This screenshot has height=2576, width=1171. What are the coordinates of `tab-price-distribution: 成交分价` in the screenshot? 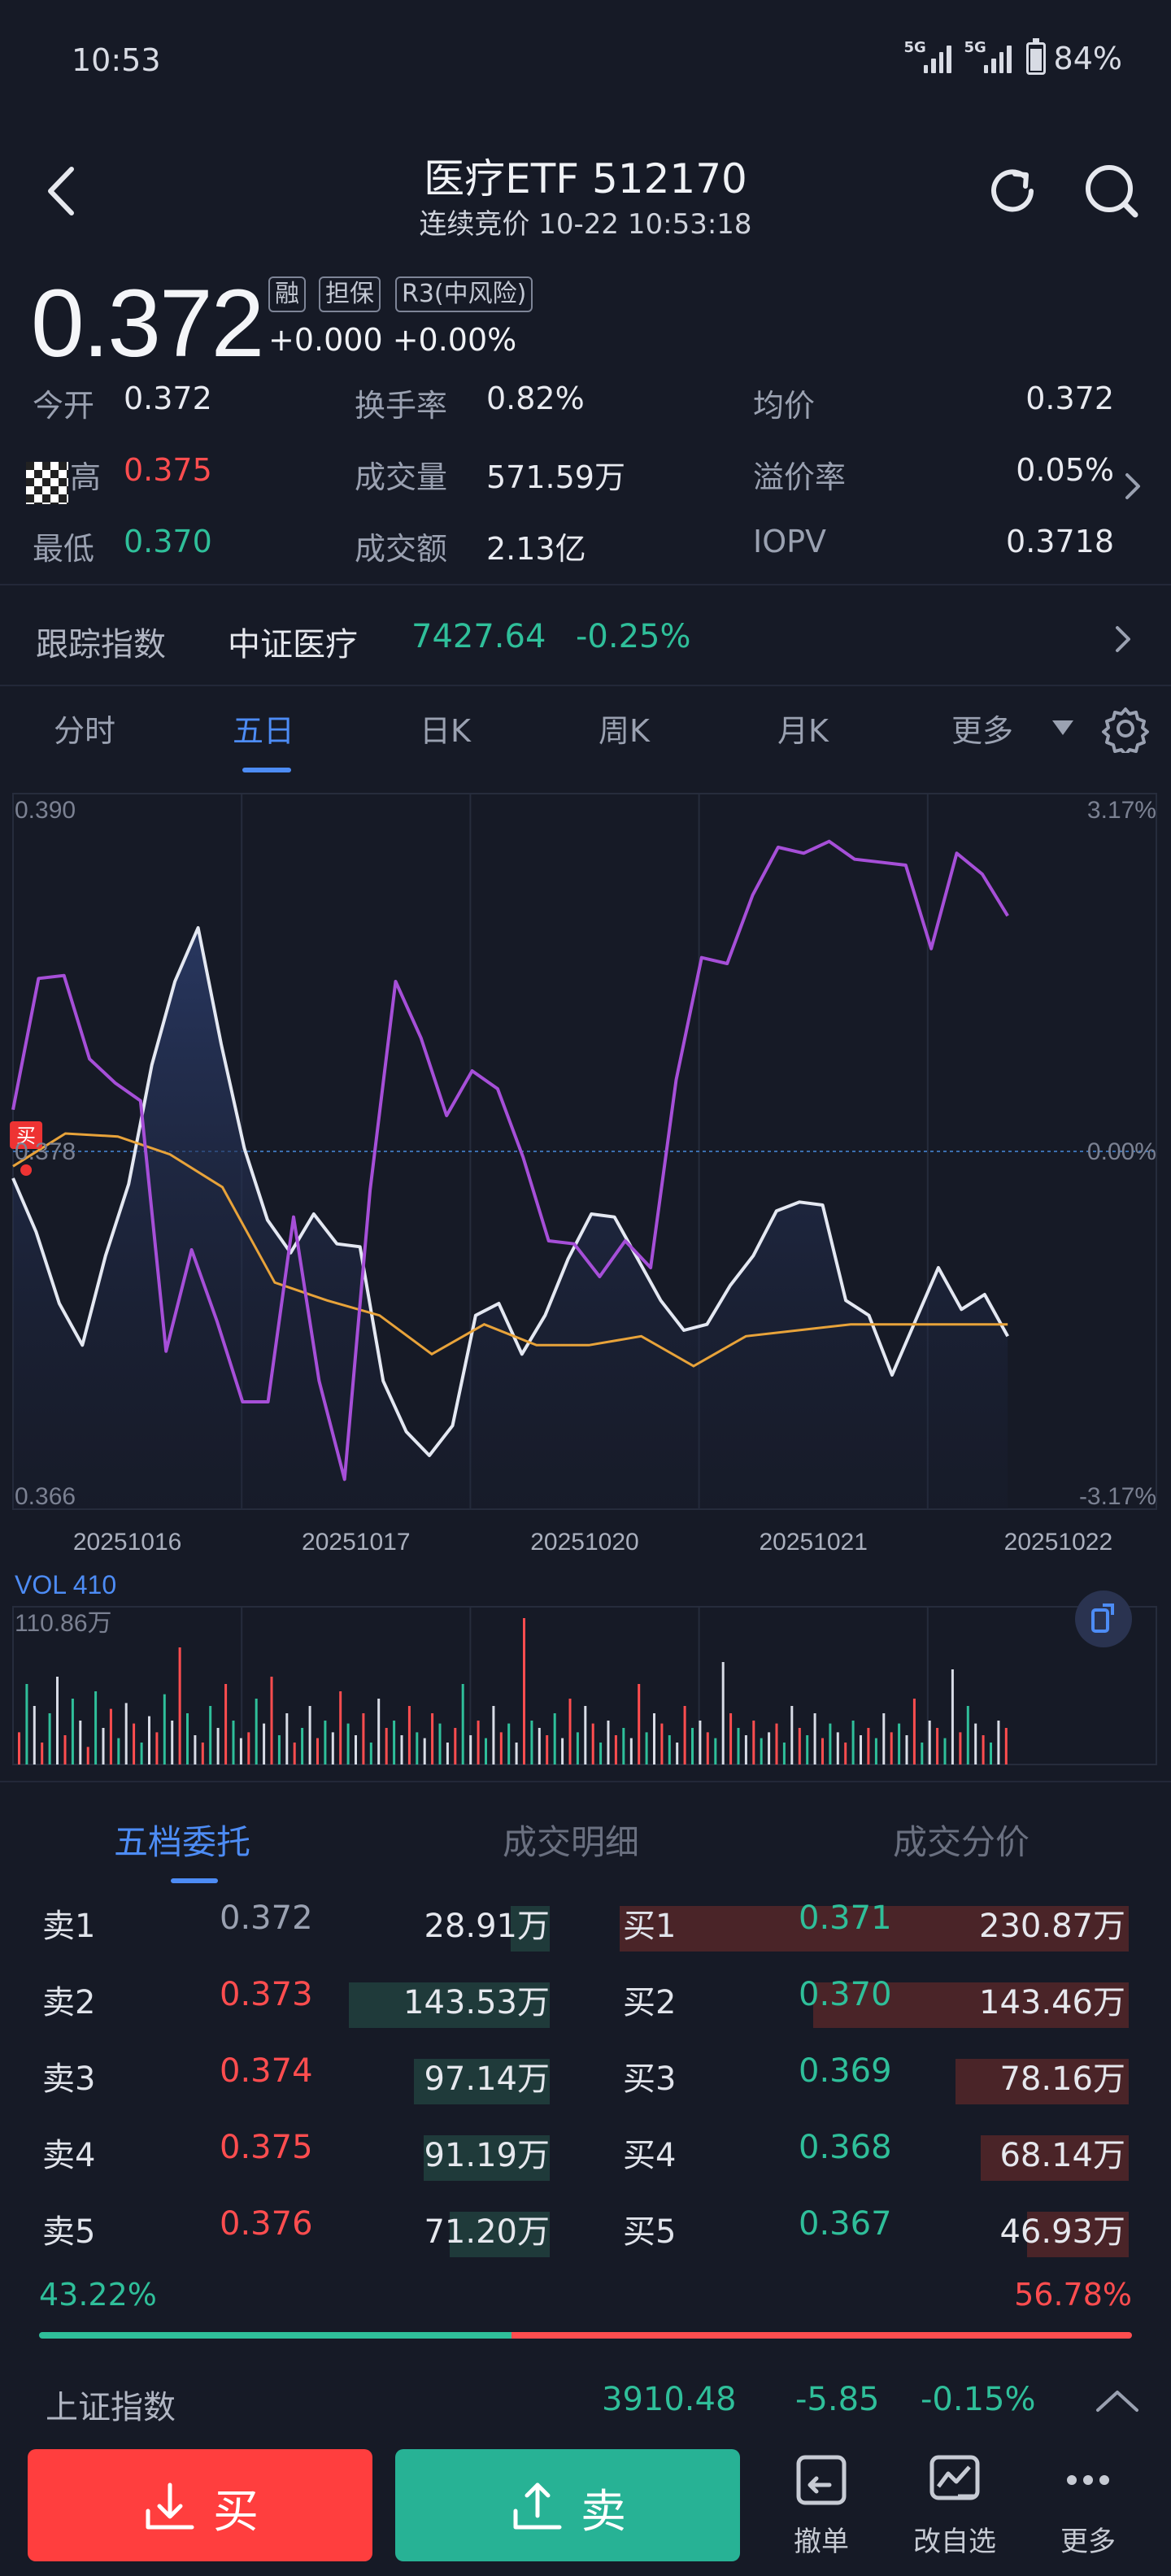 It's located at (961, 1840).